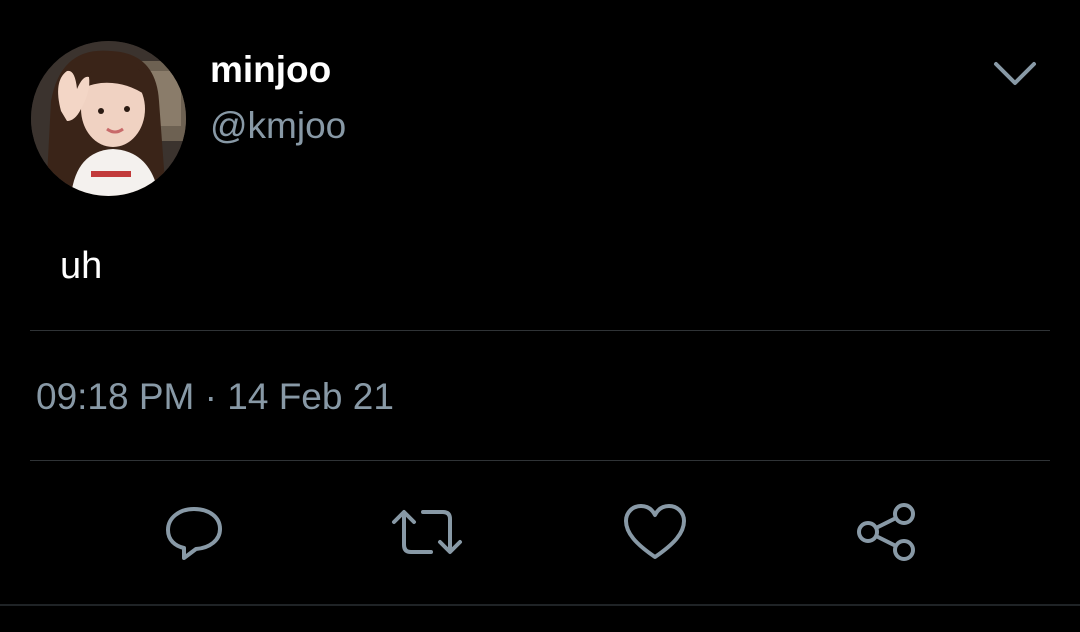 This screenshot has height=632, width=1080. I want to click on heart-icon, so click(655, 531).